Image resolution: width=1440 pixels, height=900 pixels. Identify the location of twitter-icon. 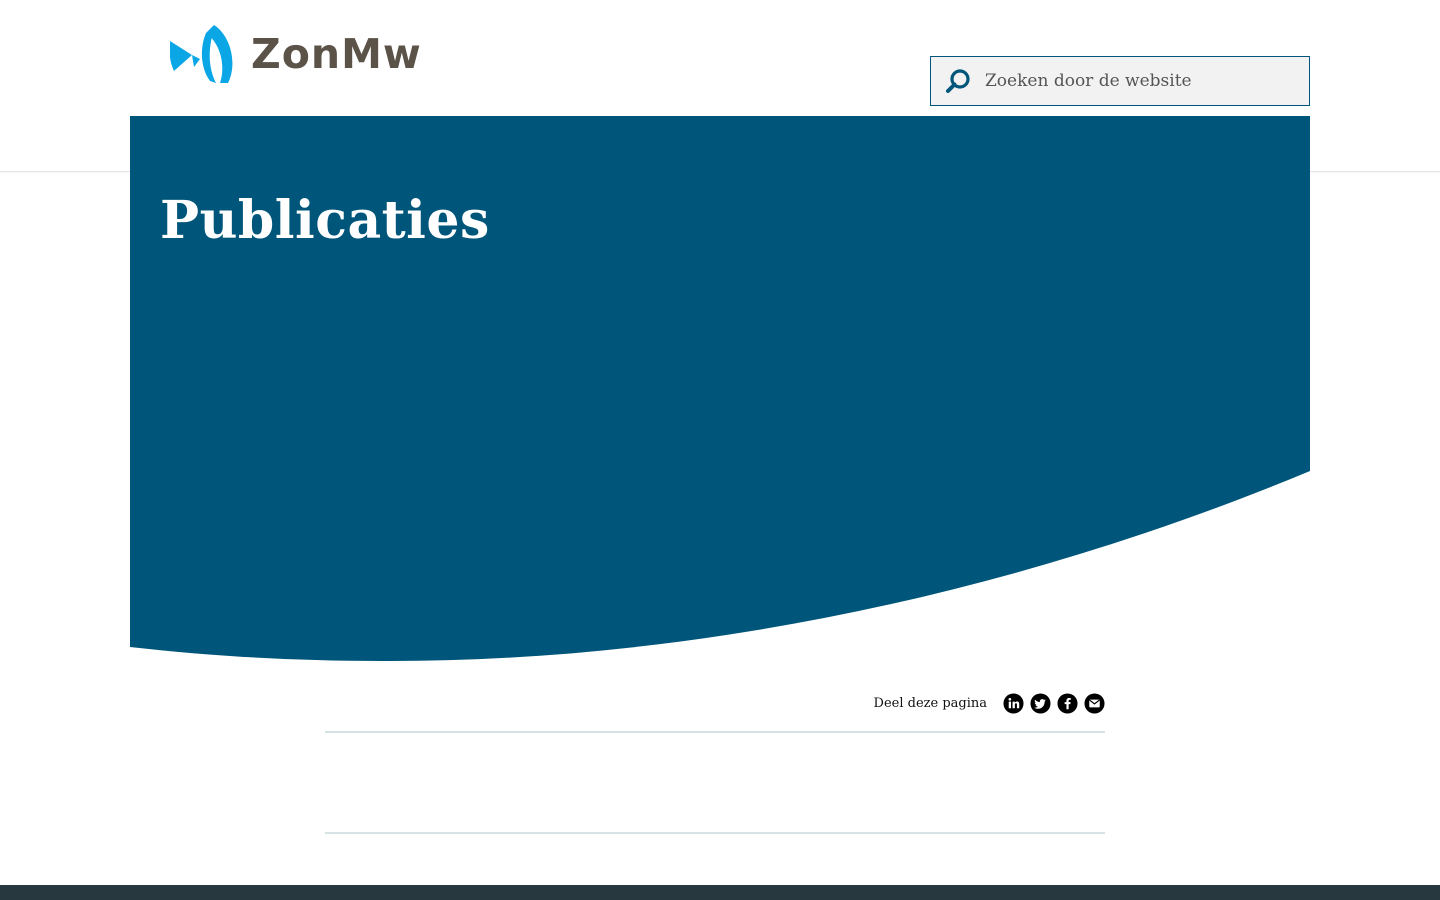
(1040, 703).